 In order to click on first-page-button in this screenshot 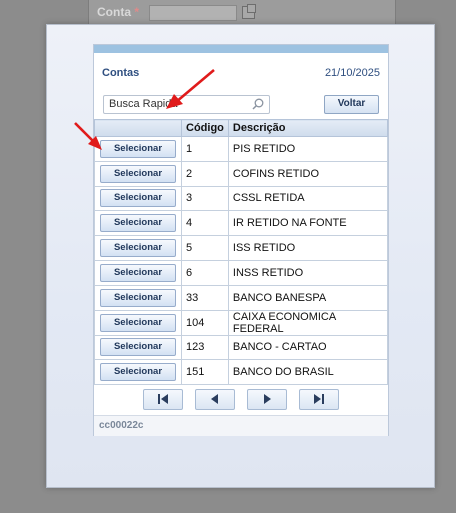, I will do `click(163, 399)`.